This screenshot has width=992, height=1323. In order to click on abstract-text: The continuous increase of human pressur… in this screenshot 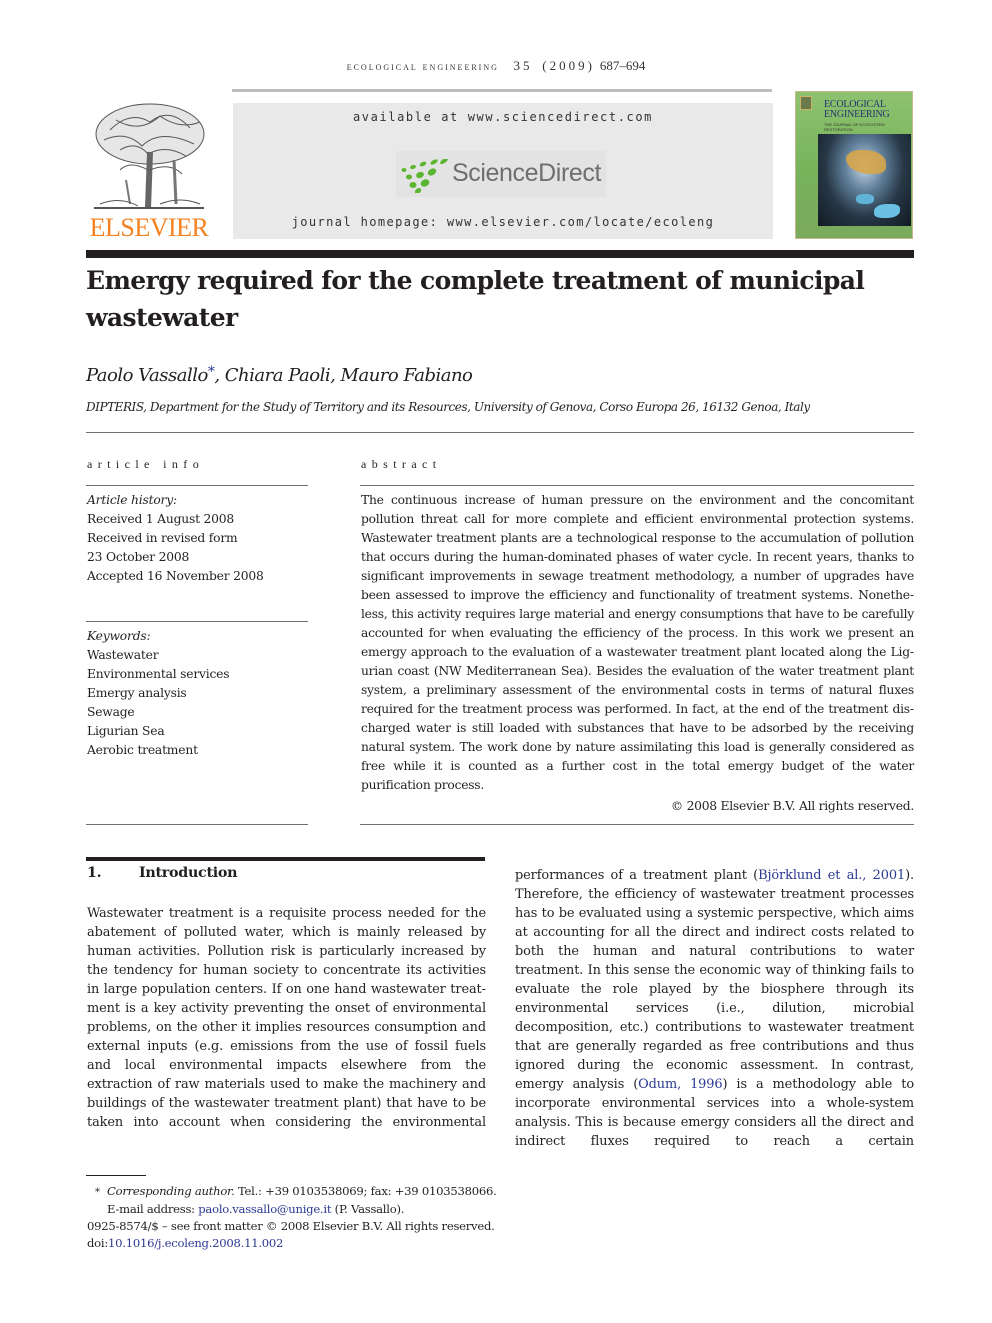, I will do `click(637, 642)`.